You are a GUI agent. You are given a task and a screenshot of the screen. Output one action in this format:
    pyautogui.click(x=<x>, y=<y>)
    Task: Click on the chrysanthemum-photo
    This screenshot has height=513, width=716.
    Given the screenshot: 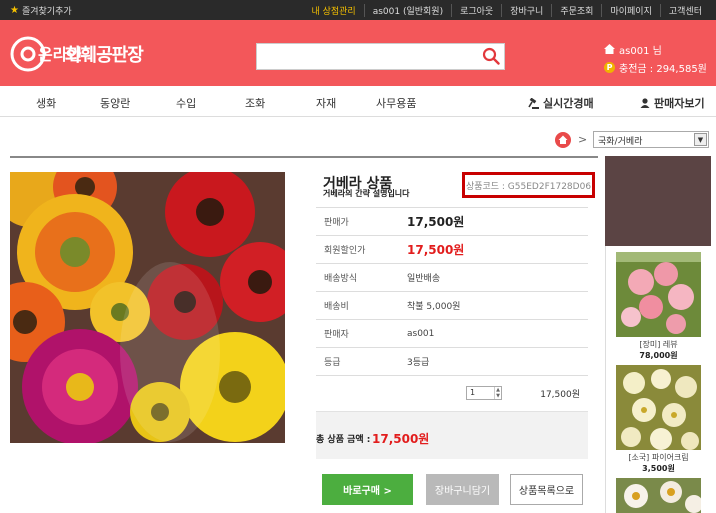 What is the action you would take?
    pyautogui.click(x=658, y=407)
    